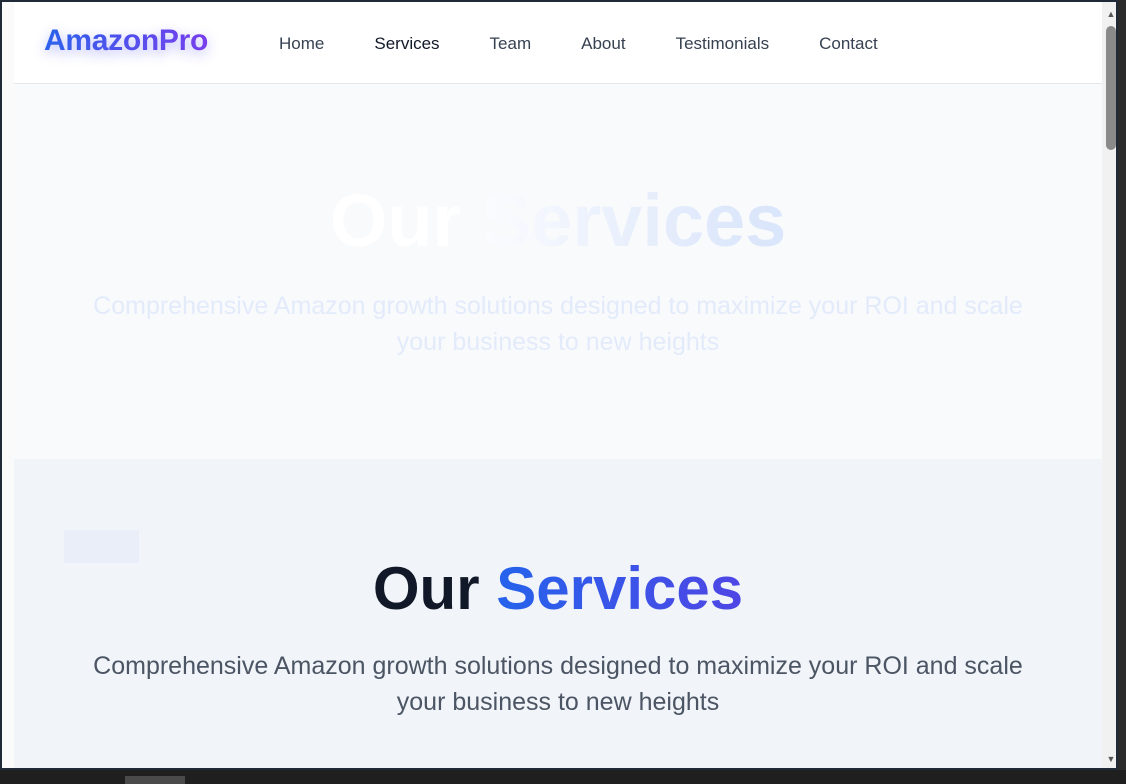 The width and height of the screenshot is (1126, 784). What do you see at coordinates (406, 44) in the screenshot?
I see `nav-link-services: Services` at bounding box center [406, 44].